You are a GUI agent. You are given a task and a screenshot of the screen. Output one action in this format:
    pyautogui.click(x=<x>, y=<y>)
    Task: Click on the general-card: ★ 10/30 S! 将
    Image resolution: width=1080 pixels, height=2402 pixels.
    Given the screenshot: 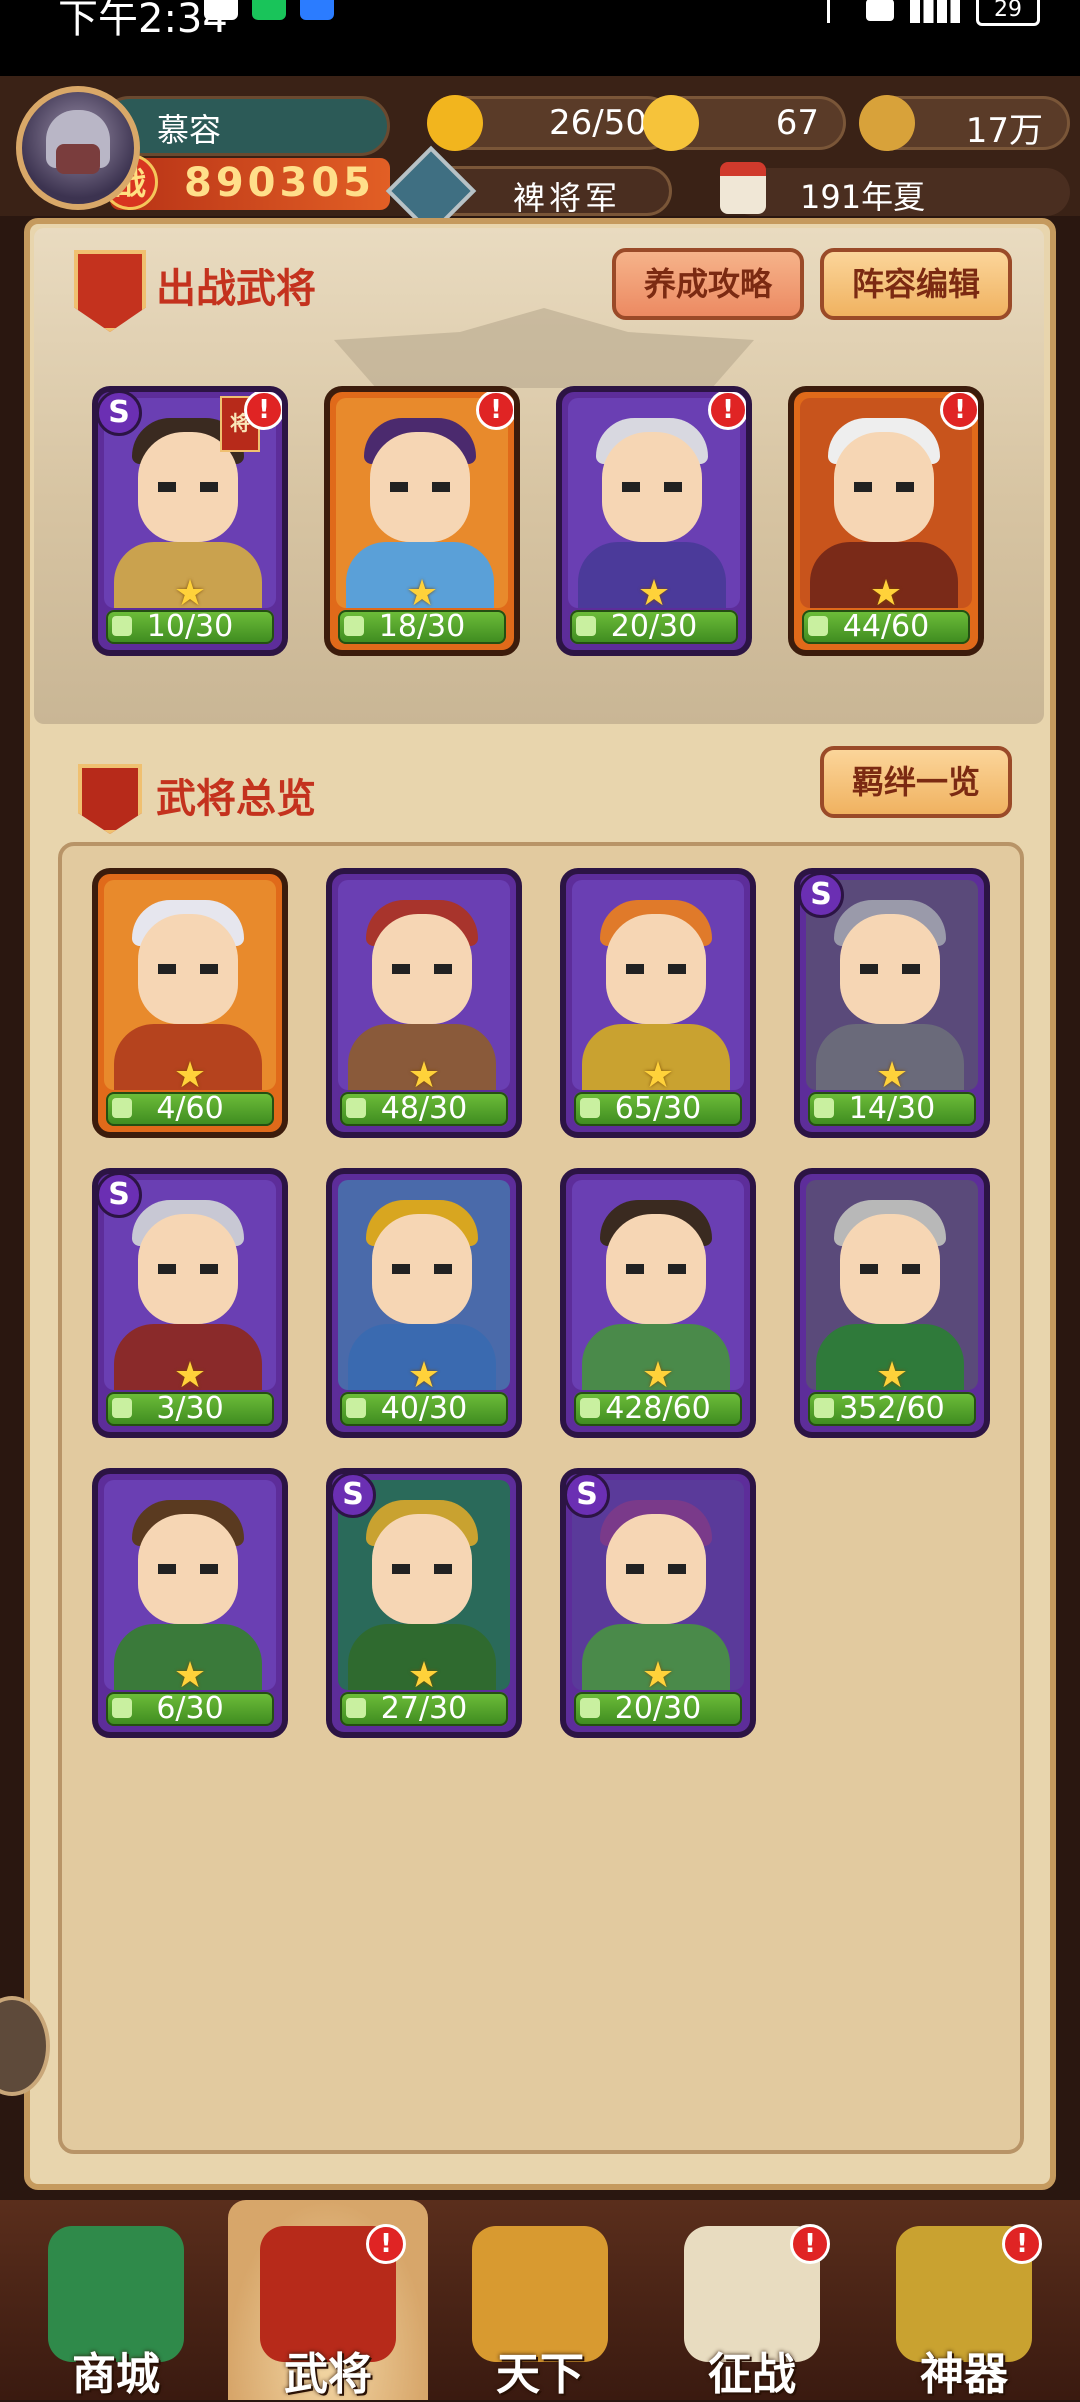 What is the action you would take?
    pyautogui.click(x=190, y=521)
    